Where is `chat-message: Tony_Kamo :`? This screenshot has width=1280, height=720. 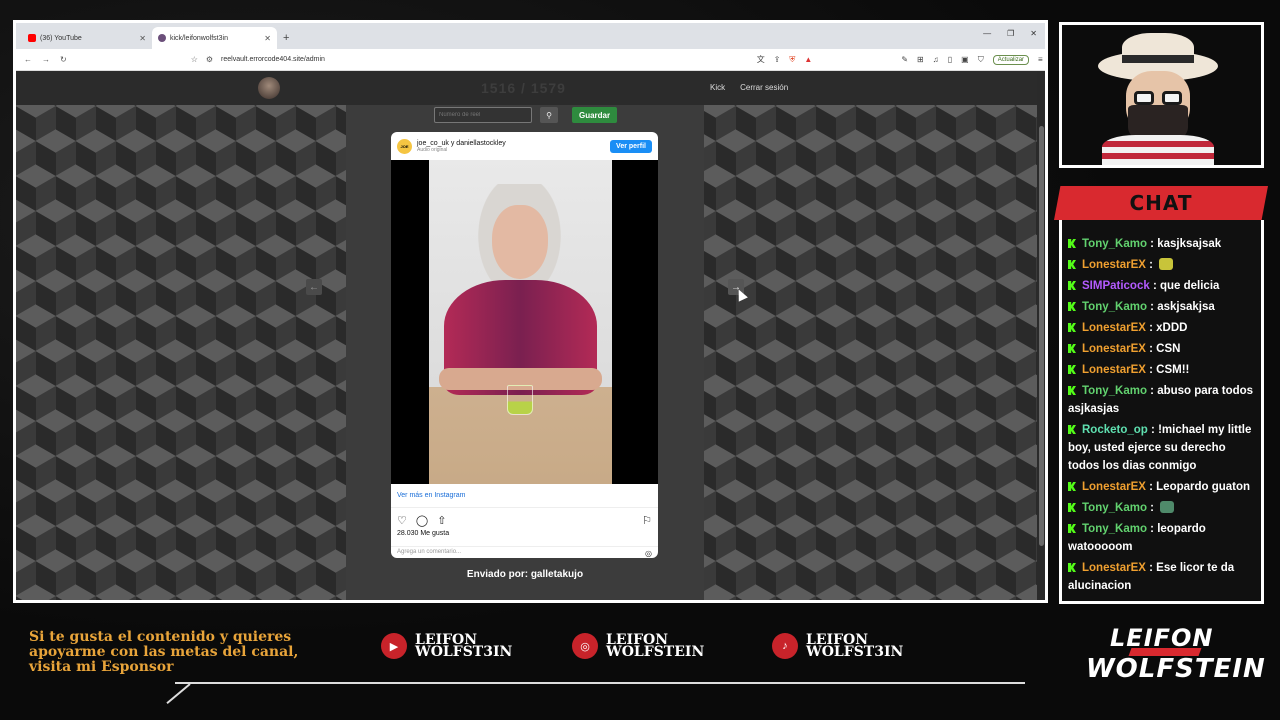 chat-message: Tony_Kamo : is located at coordinates (1161, 508).